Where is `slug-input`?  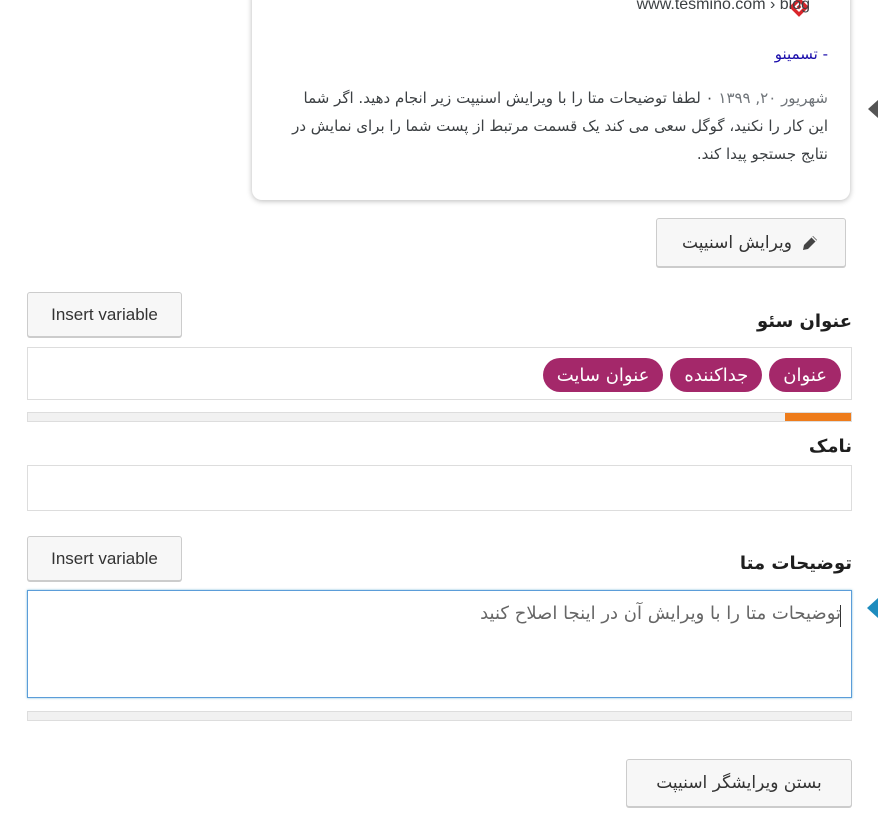 slug-input is located at coordinates (439, 488).